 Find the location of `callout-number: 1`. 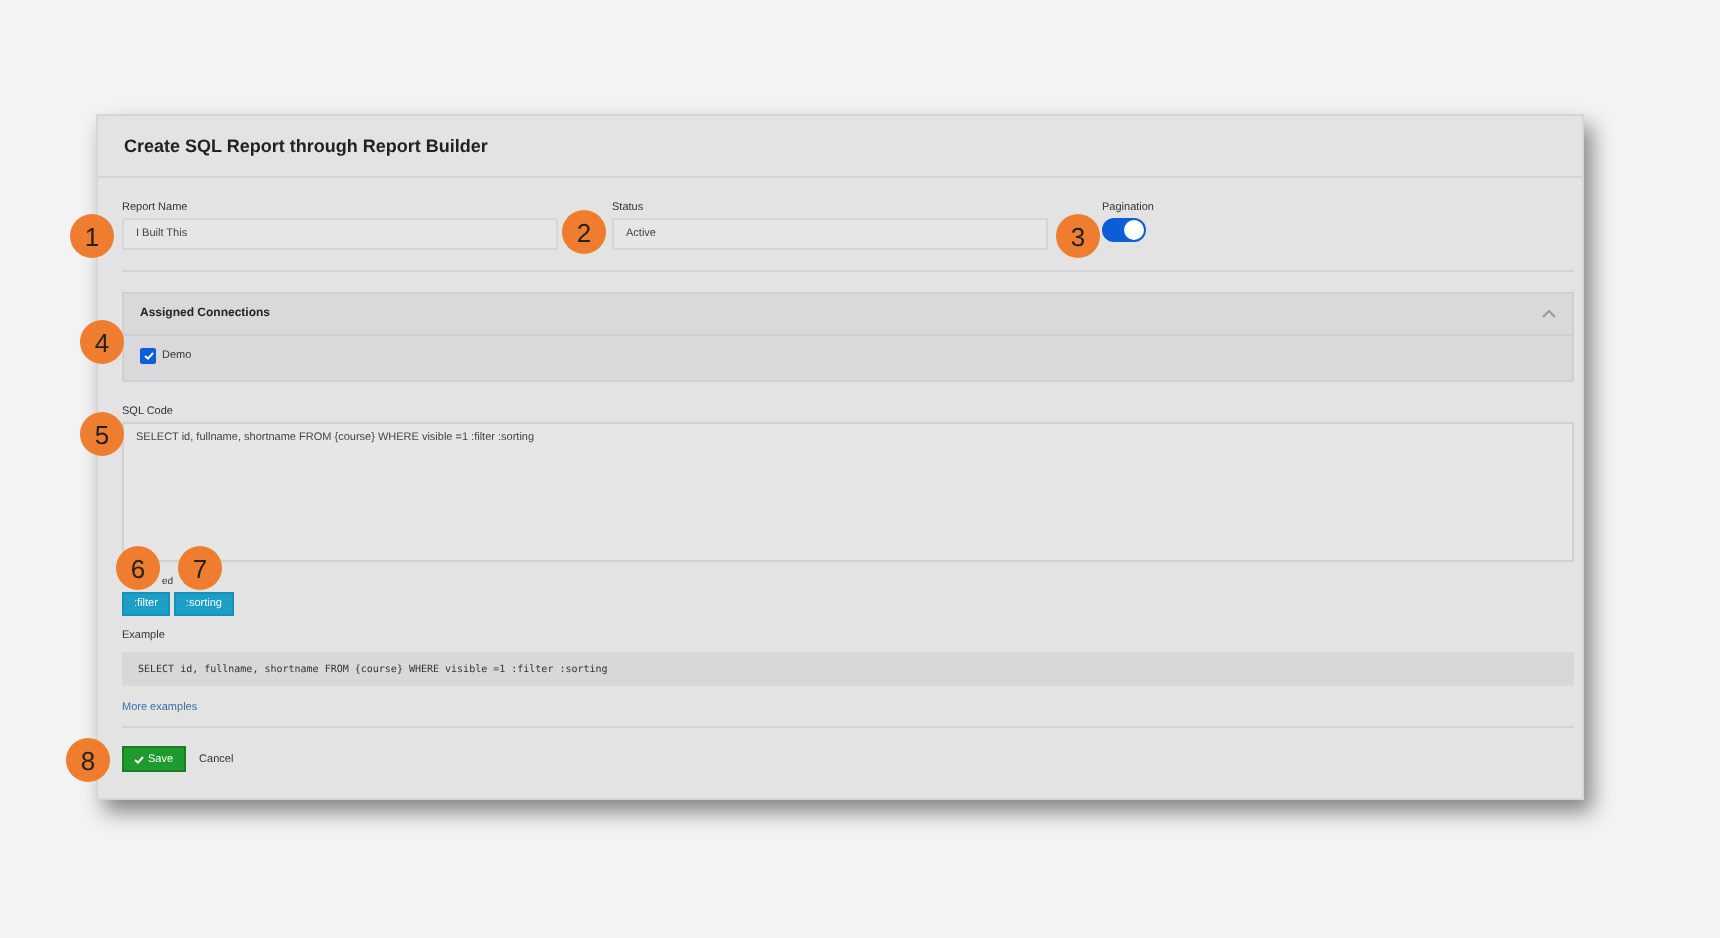

callout-number: 1 is located at coordinates (92, 236).